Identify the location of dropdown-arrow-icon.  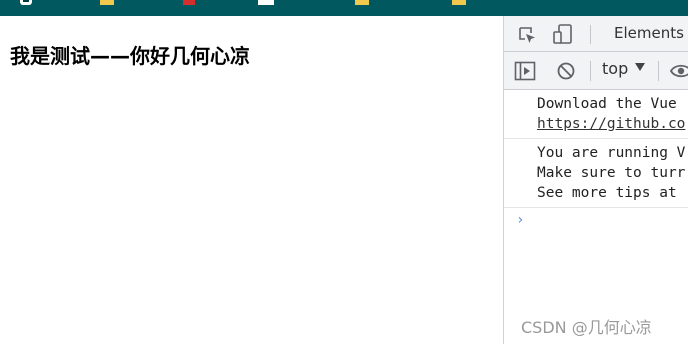
(640, 67).